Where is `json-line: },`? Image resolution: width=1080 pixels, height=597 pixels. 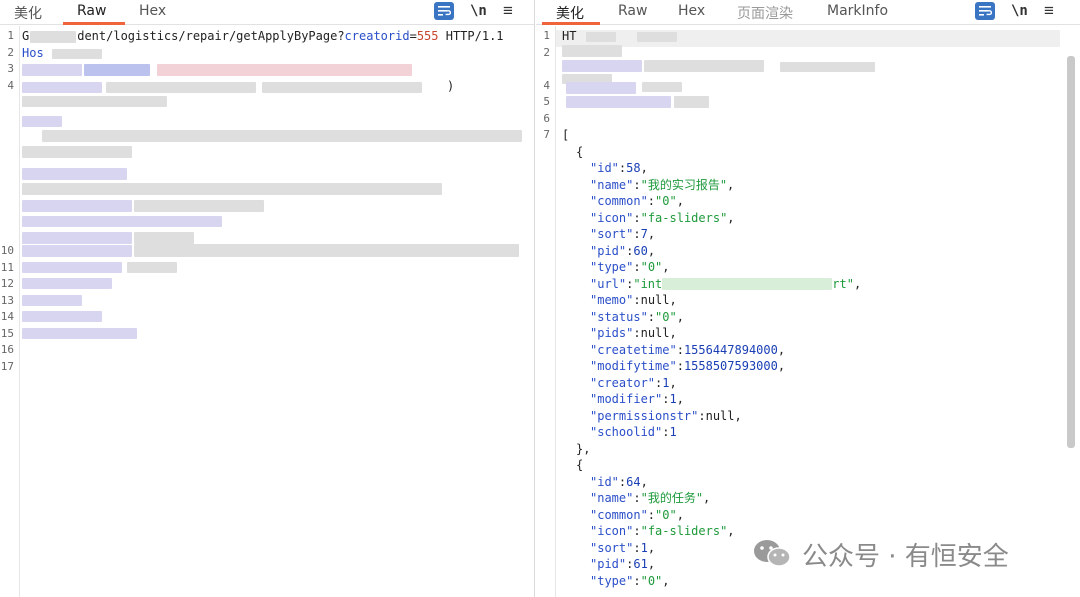 json-line: }, is located at coordinates (583, 449).